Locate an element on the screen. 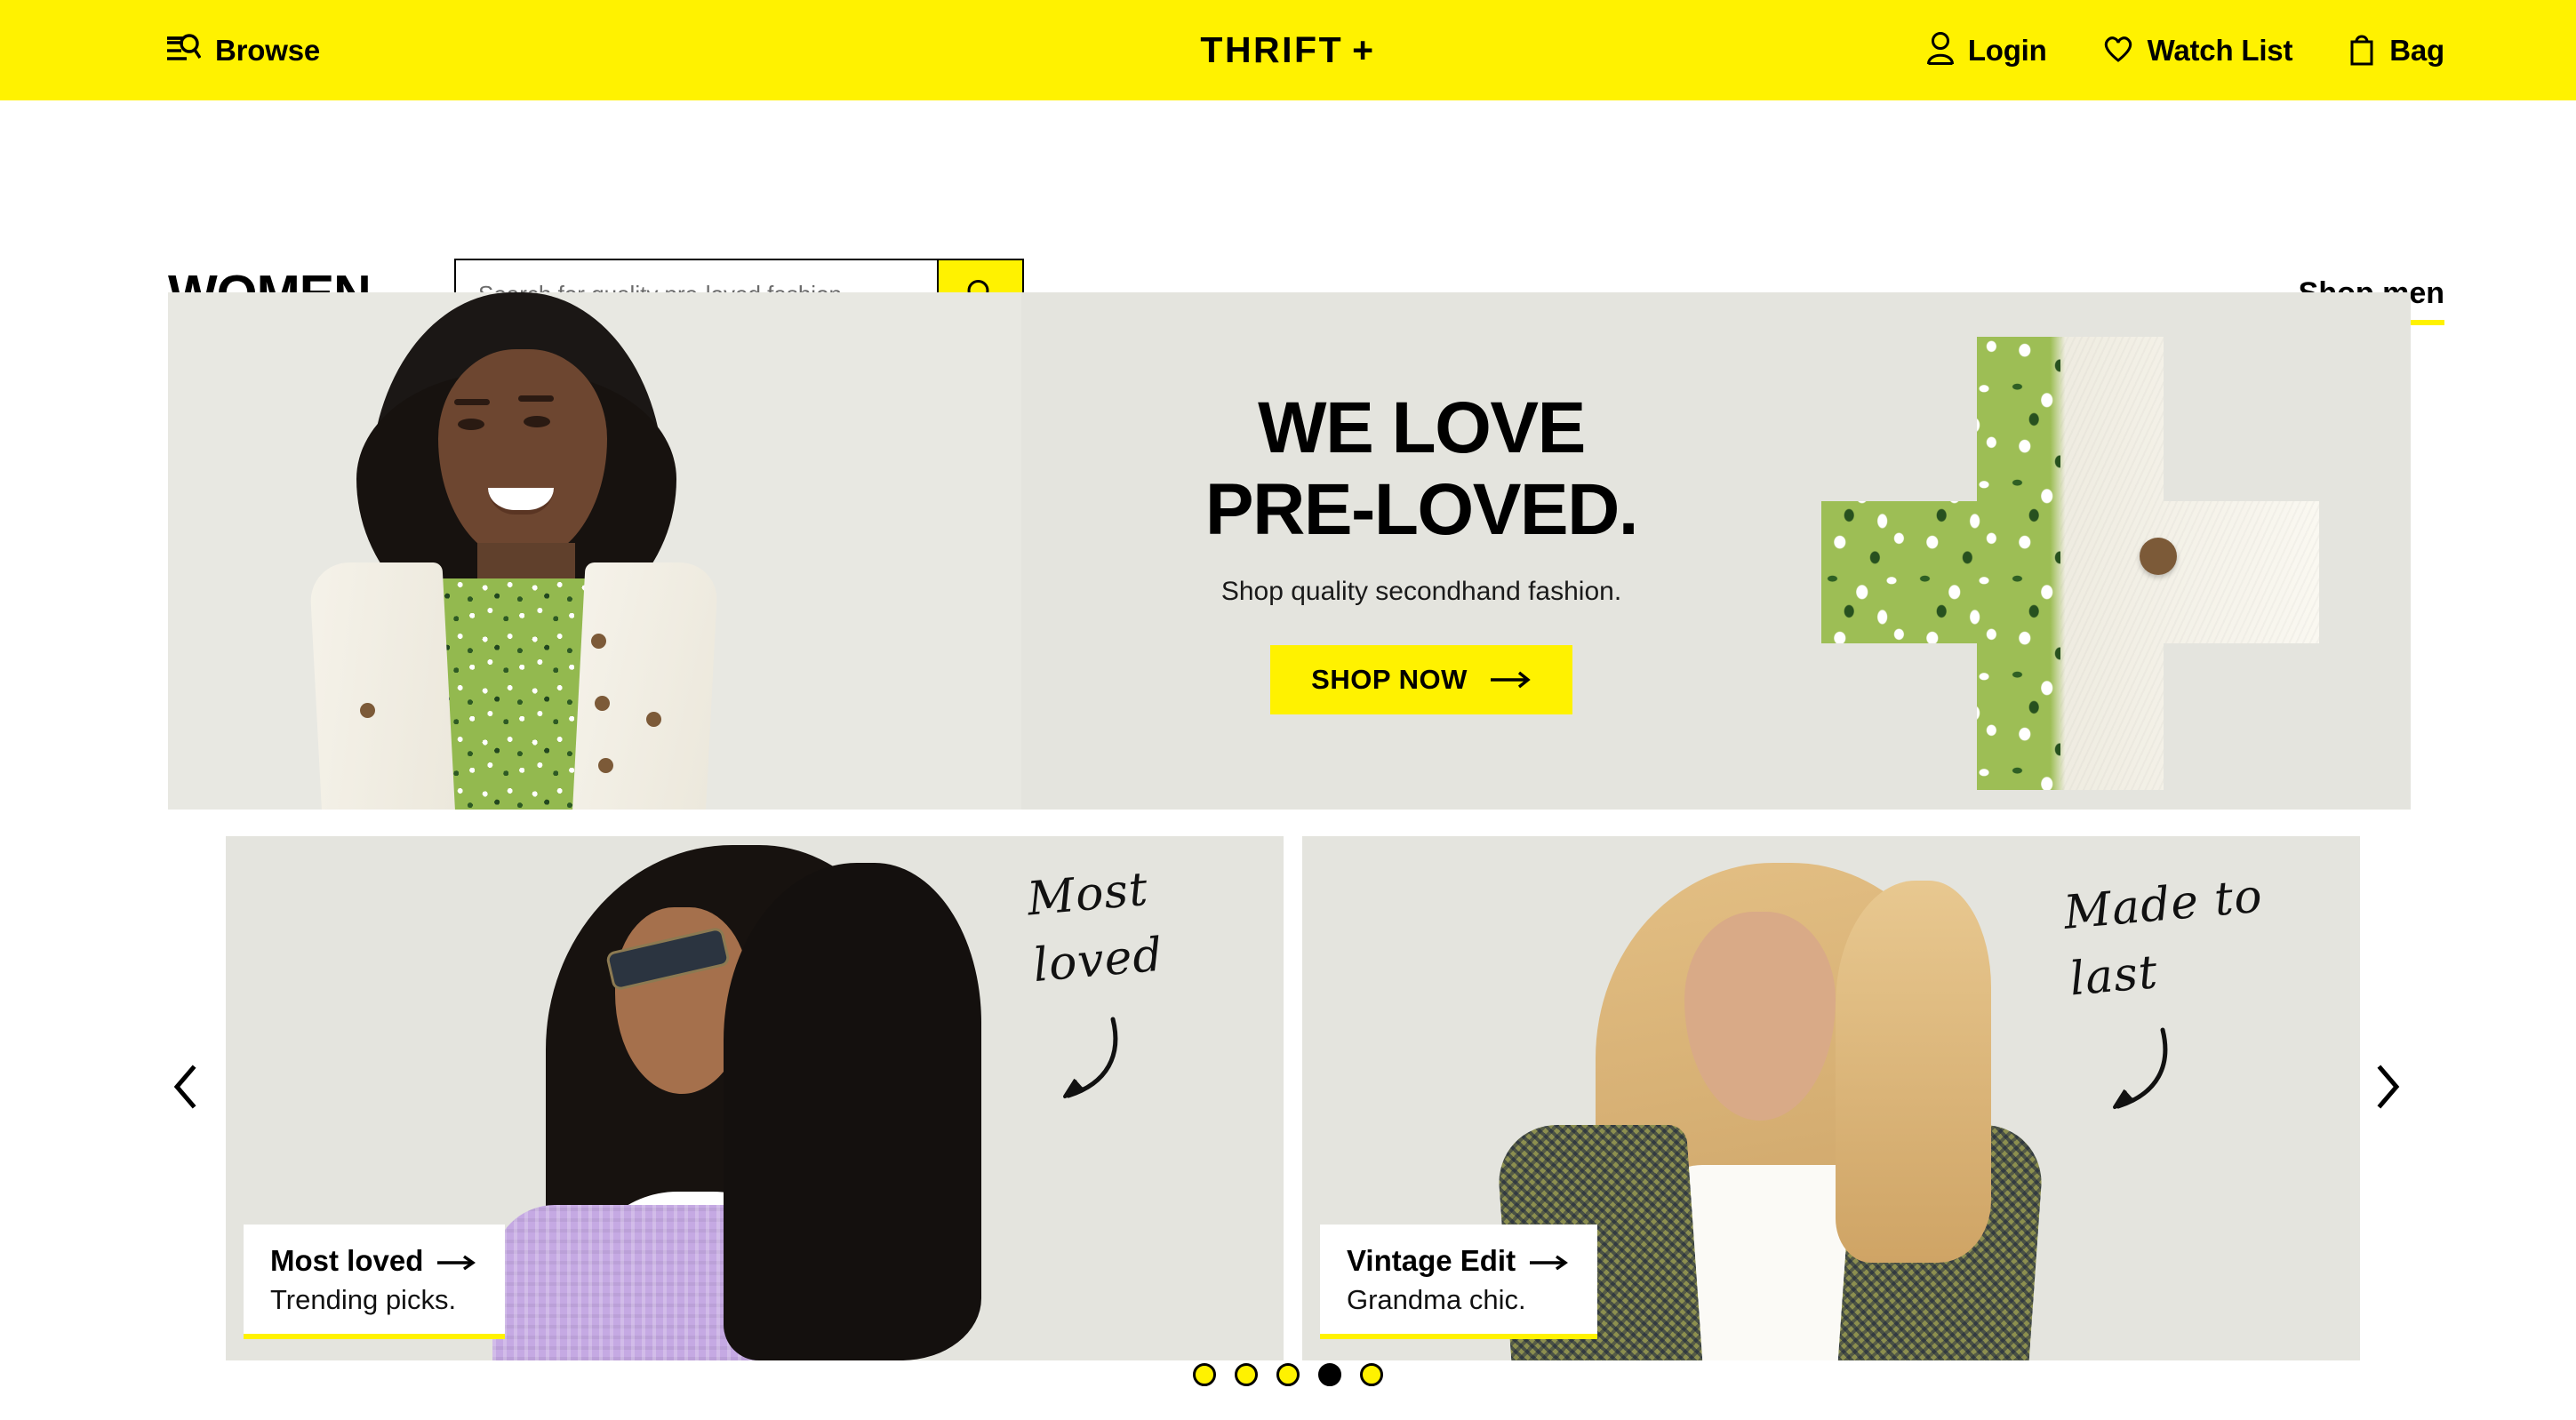 The height and width of the screenshot is (1420, 2576). watch-list-button: Watch List is located at coordinates (2197, 51).